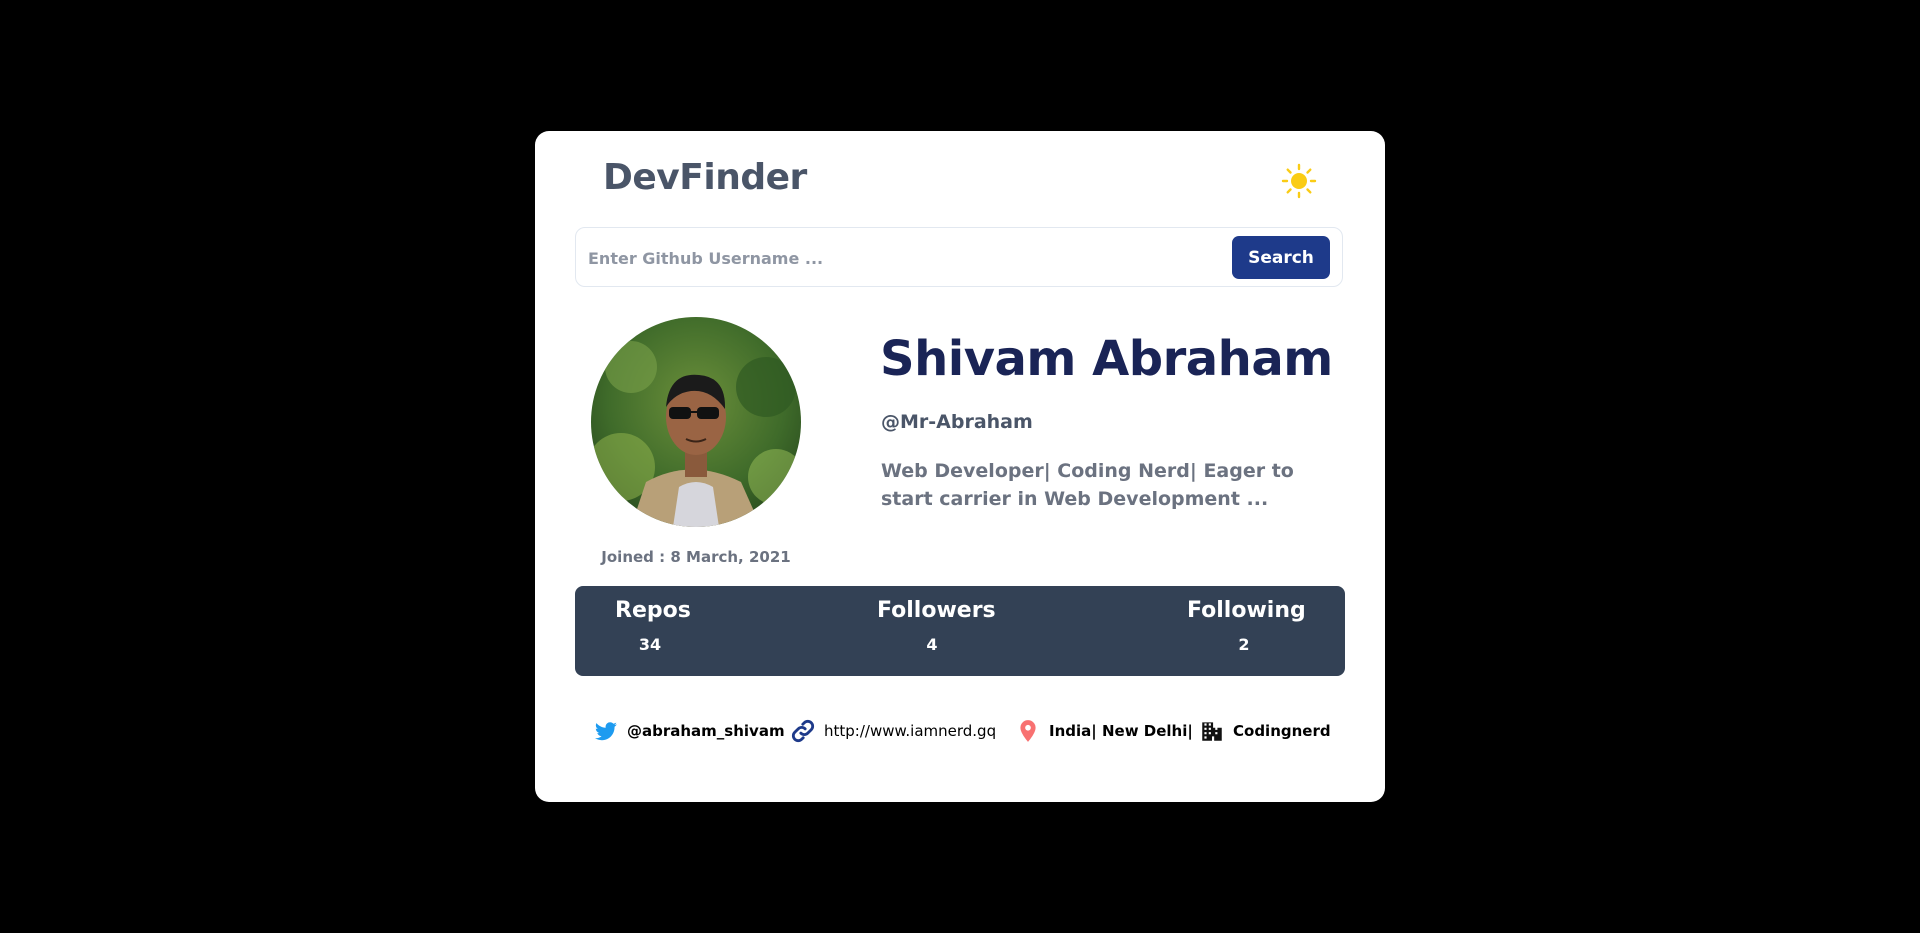  I want to click on search-button: Search, so click(1281, 257).